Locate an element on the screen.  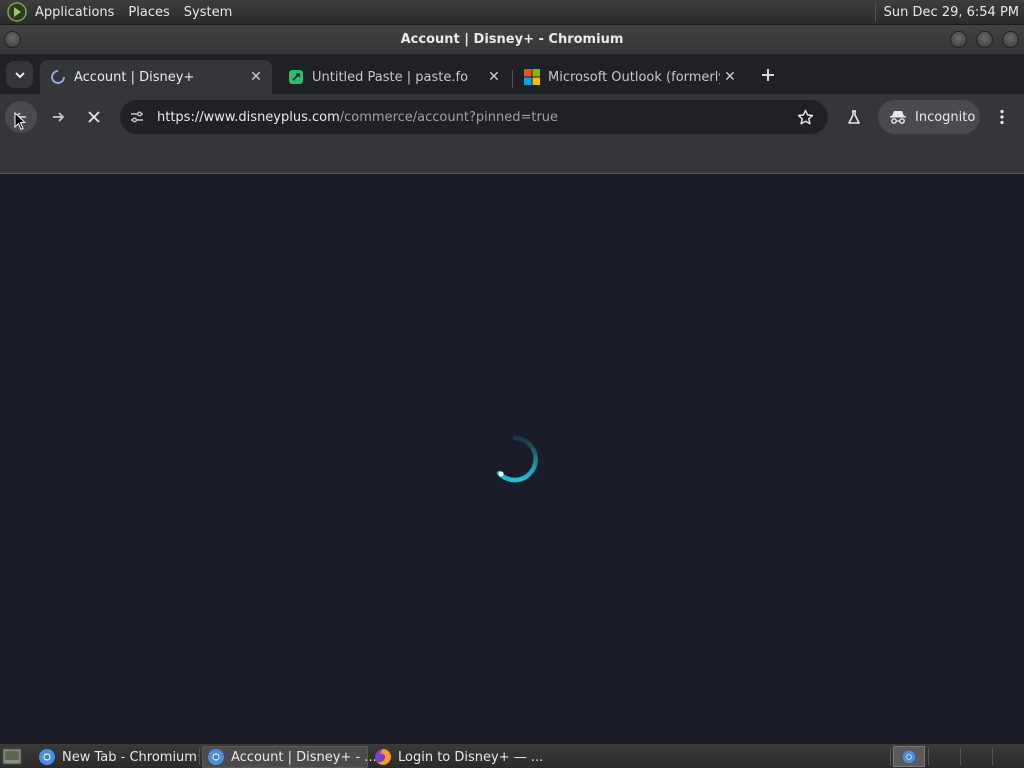
bookmarks-bar is located at coordinates (512, 157).